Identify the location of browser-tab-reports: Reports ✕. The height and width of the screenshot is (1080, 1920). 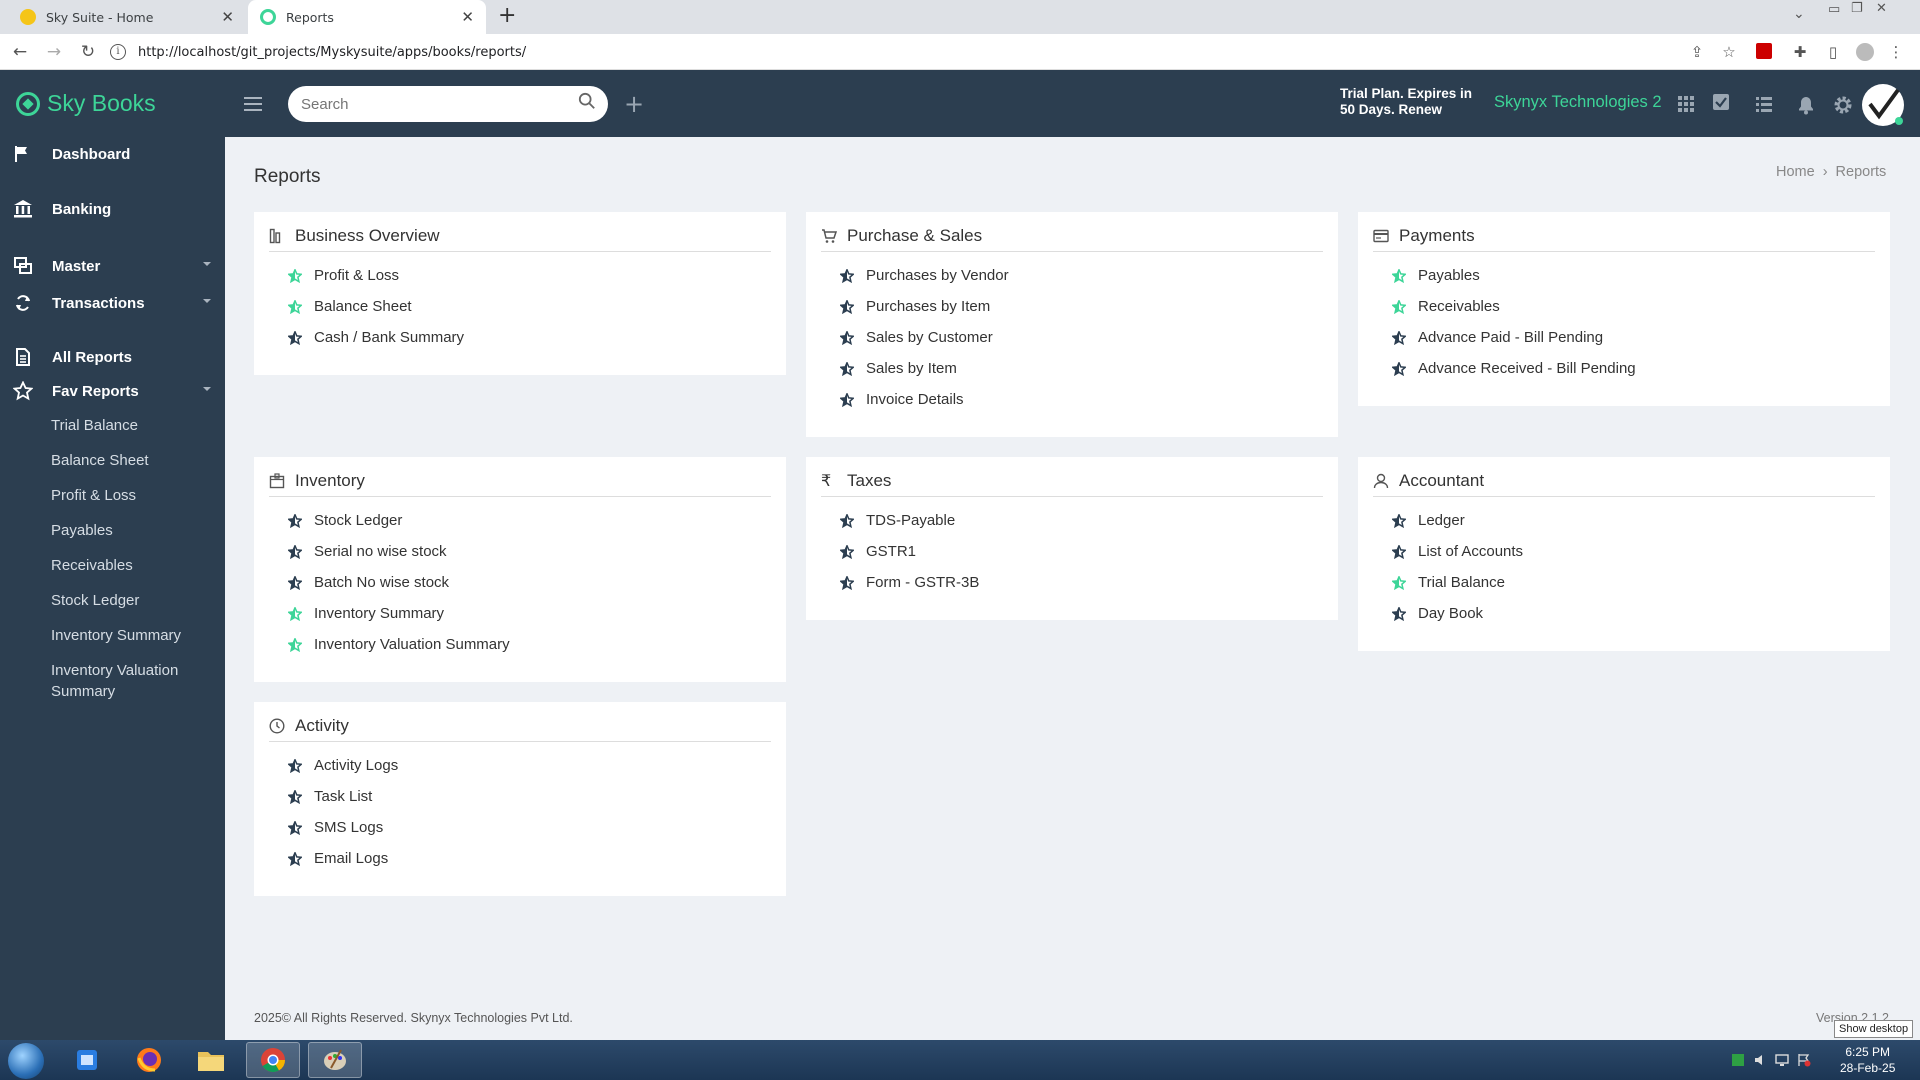
(367, 17).